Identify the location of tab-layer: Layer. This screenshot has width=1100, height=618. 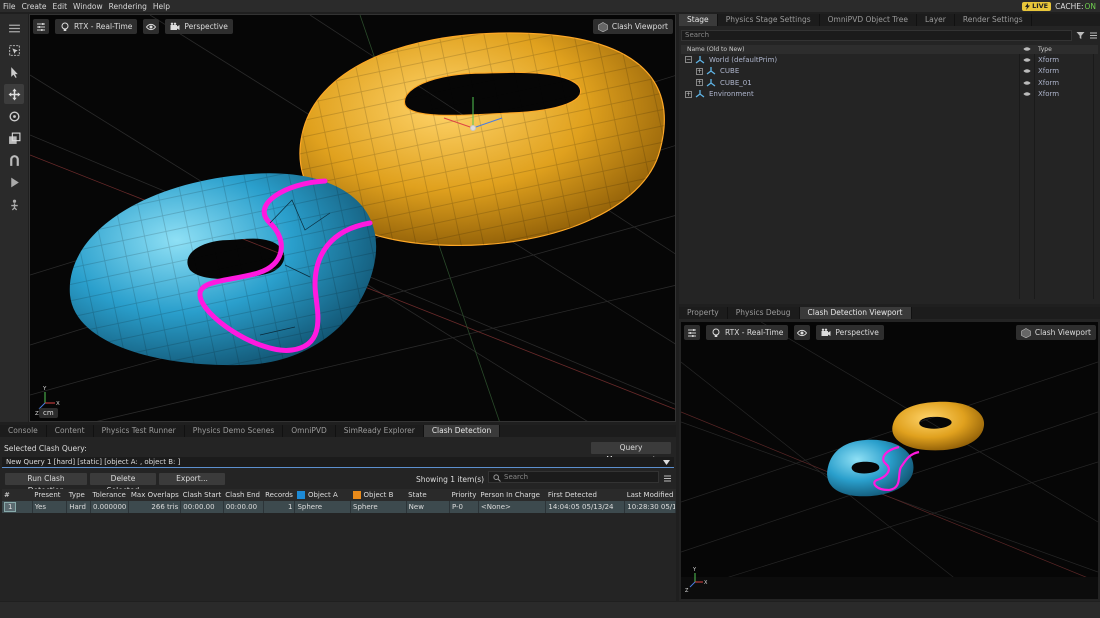
(936, 20).